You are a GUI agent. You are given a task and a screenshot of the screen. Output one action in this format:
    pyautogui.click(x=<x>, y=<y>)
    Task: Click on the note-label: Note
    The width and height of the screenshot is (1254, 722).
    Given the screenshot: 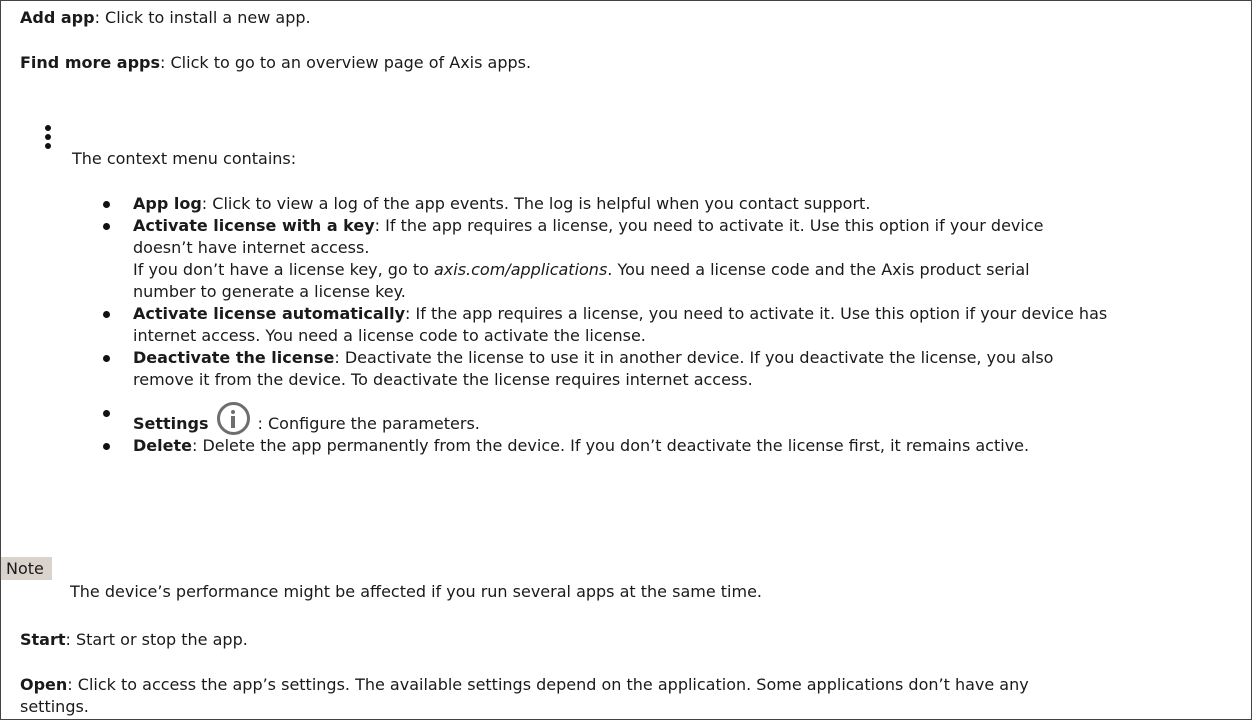 What is the action you would take?
    pyautogui.click(x=26, y=568)
    